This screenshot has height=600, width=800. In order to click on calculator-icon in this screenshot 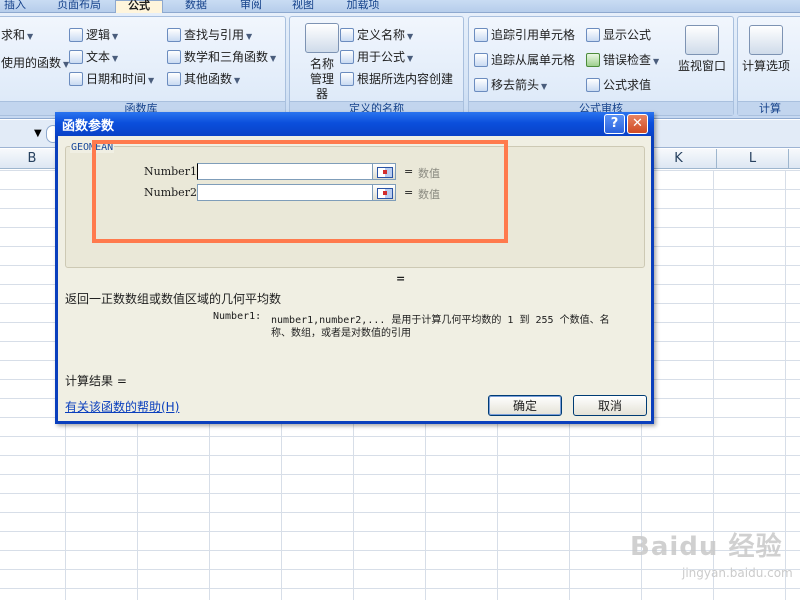, I will do `click(766, 40)`.